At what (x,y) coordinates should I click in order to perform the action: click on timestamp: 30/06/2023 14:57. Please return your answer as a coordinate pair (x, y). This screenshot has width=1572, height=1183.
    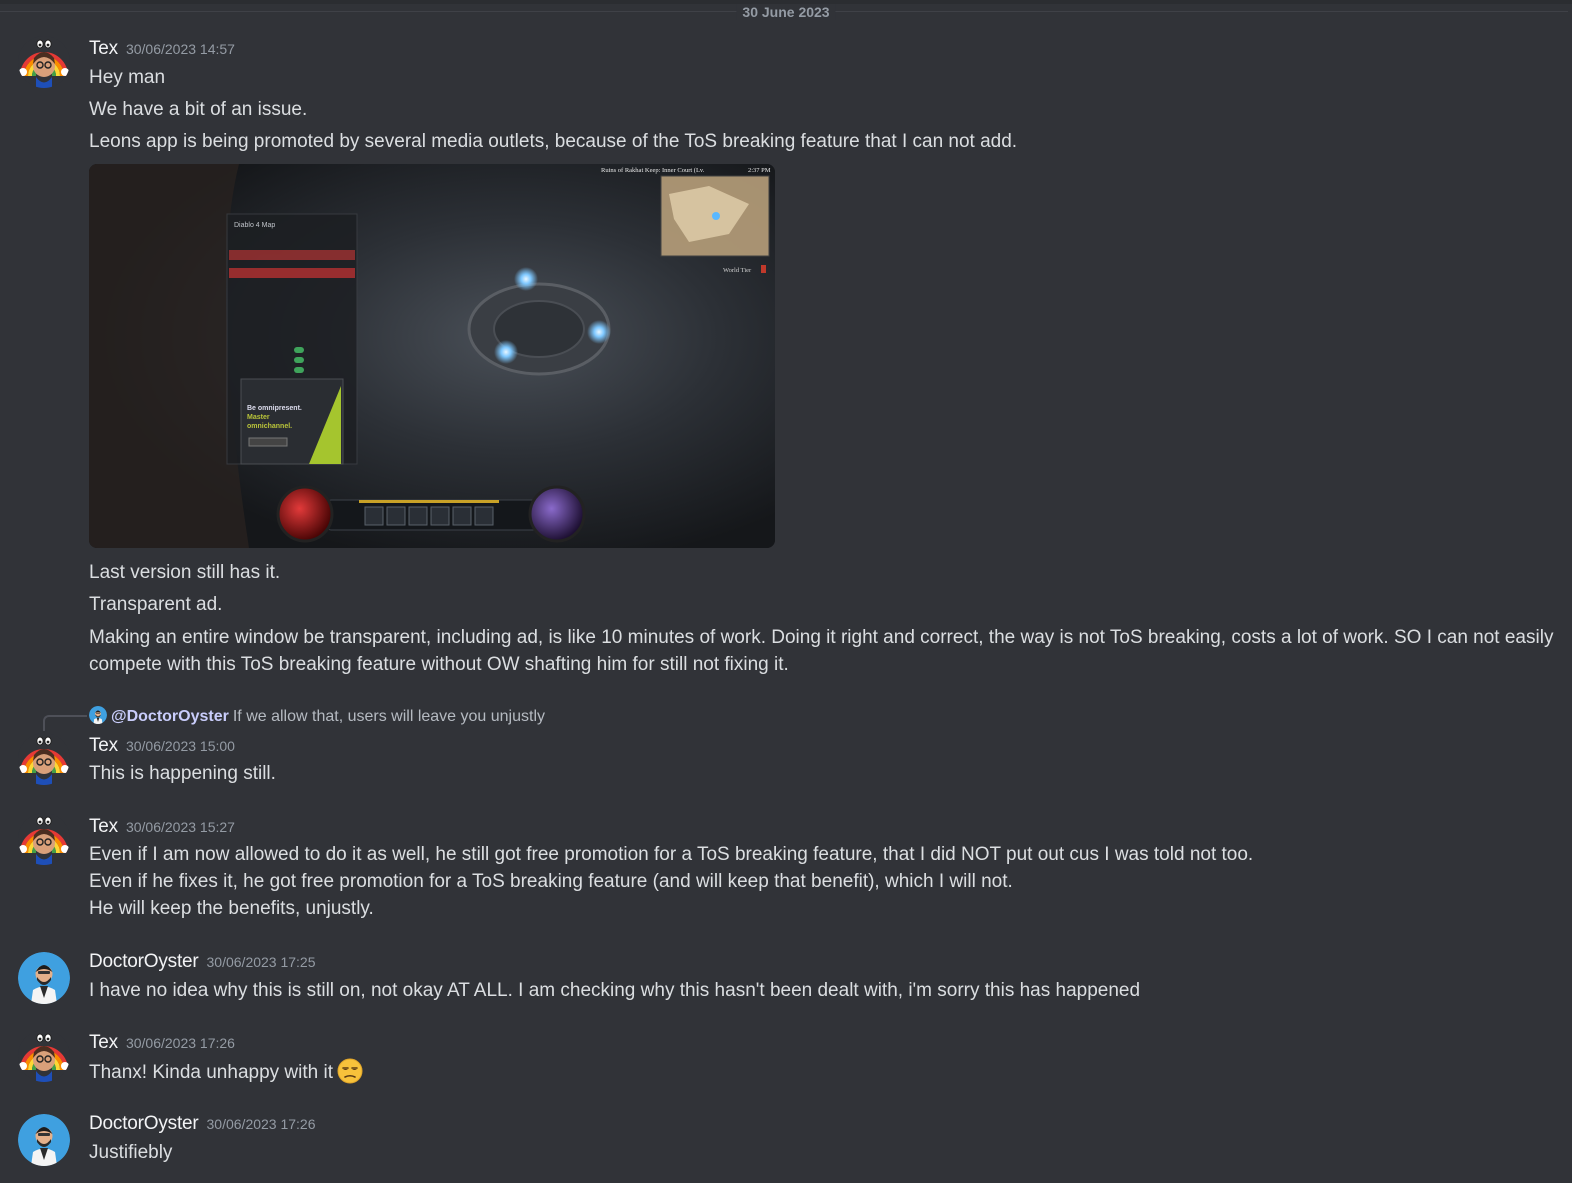
    Looking at the image, I should click on (180, 49).